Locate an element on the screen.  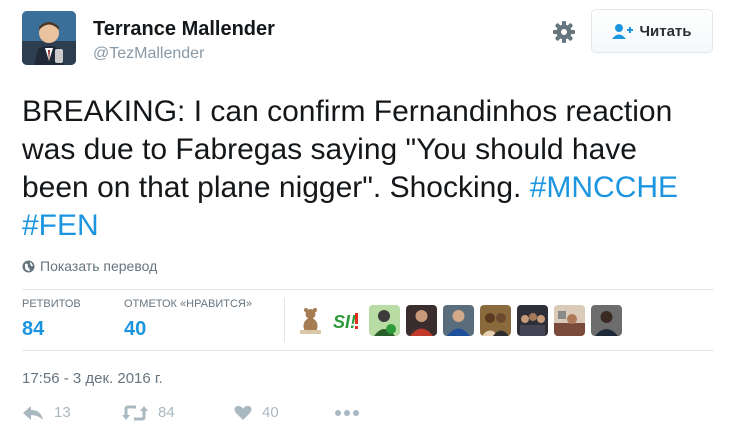
follow-button-label: Читать is located at coordinates (665, 31).